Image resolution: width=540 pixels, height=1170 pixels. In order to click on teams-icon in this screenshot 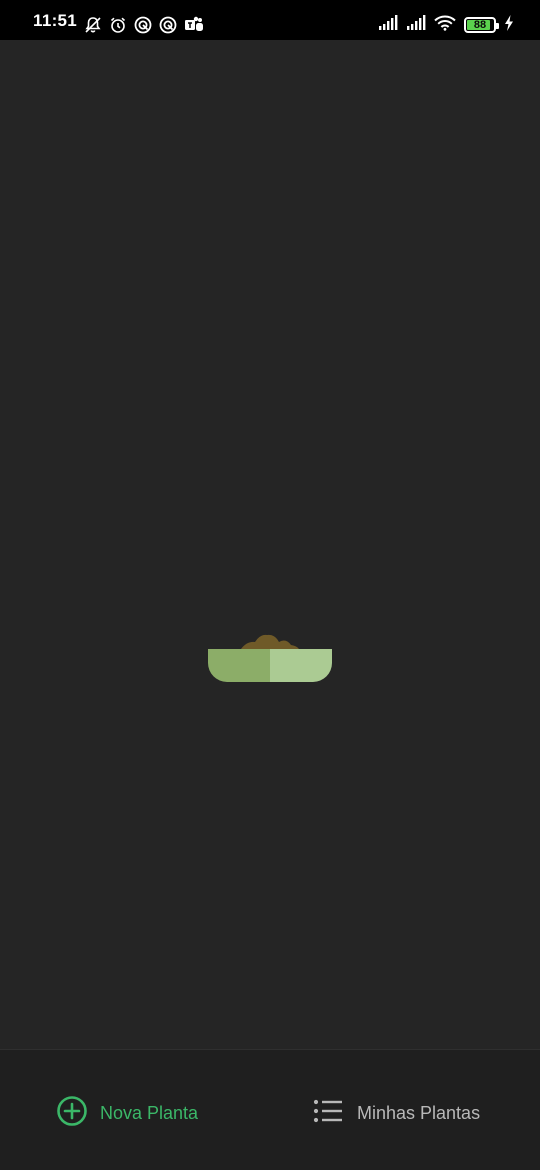, I will do `click(194, 25)`.